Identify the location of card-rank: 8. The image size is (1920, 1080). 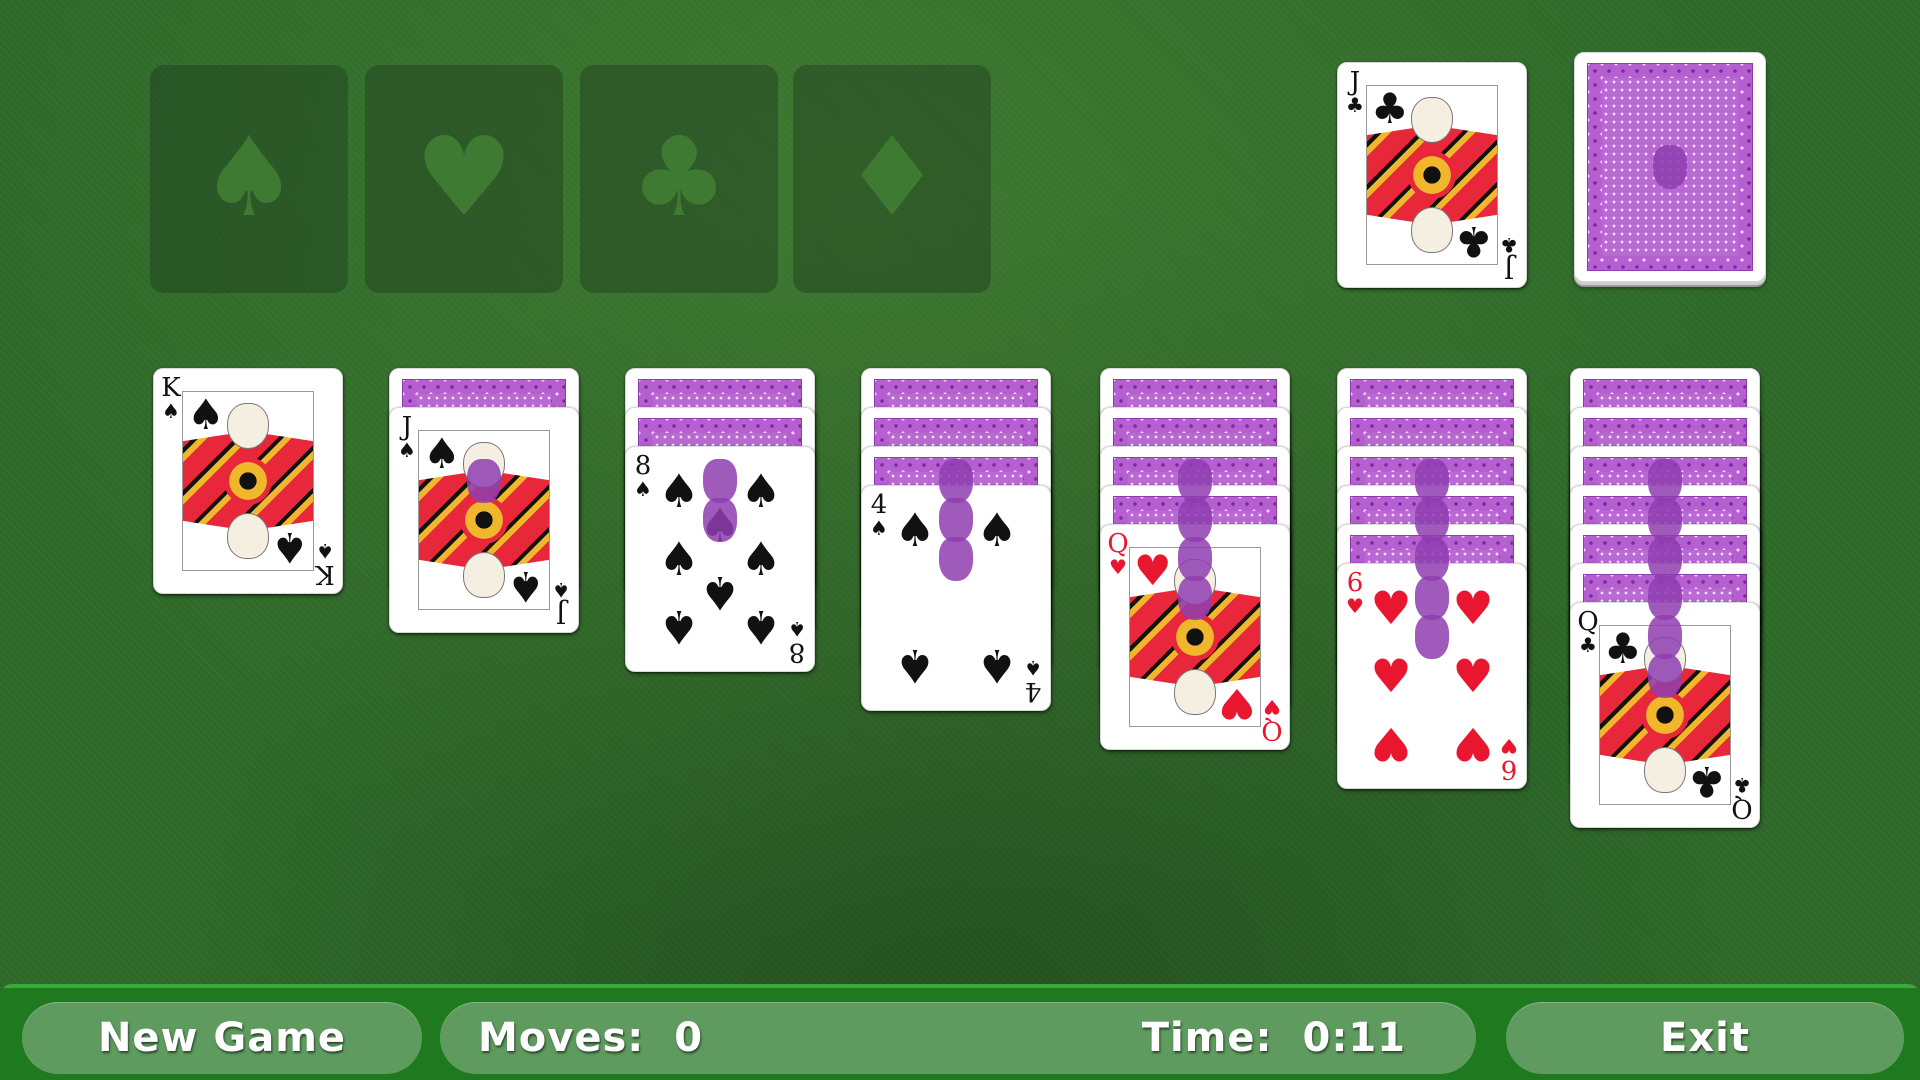
(797, 652).